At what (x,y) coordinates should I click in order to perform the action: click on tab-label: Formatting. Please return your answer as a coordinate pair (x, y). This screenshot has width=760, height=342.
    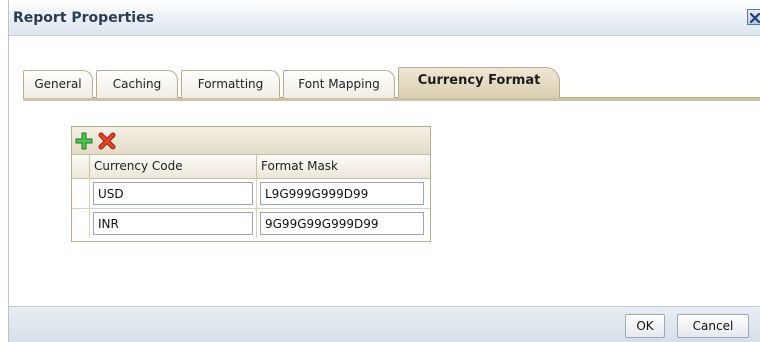
    Looking at the image, I should click on (230, 84).